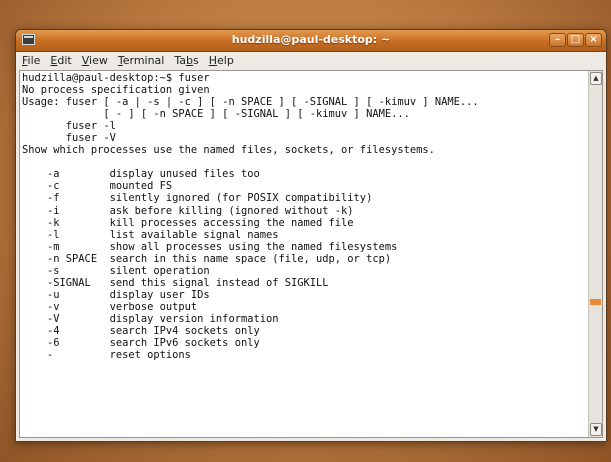  What do you see at coordinates (116, 294) in the screenshot?
I see `terminal-line: -u display user IDs` at bounding box center [116, 294].